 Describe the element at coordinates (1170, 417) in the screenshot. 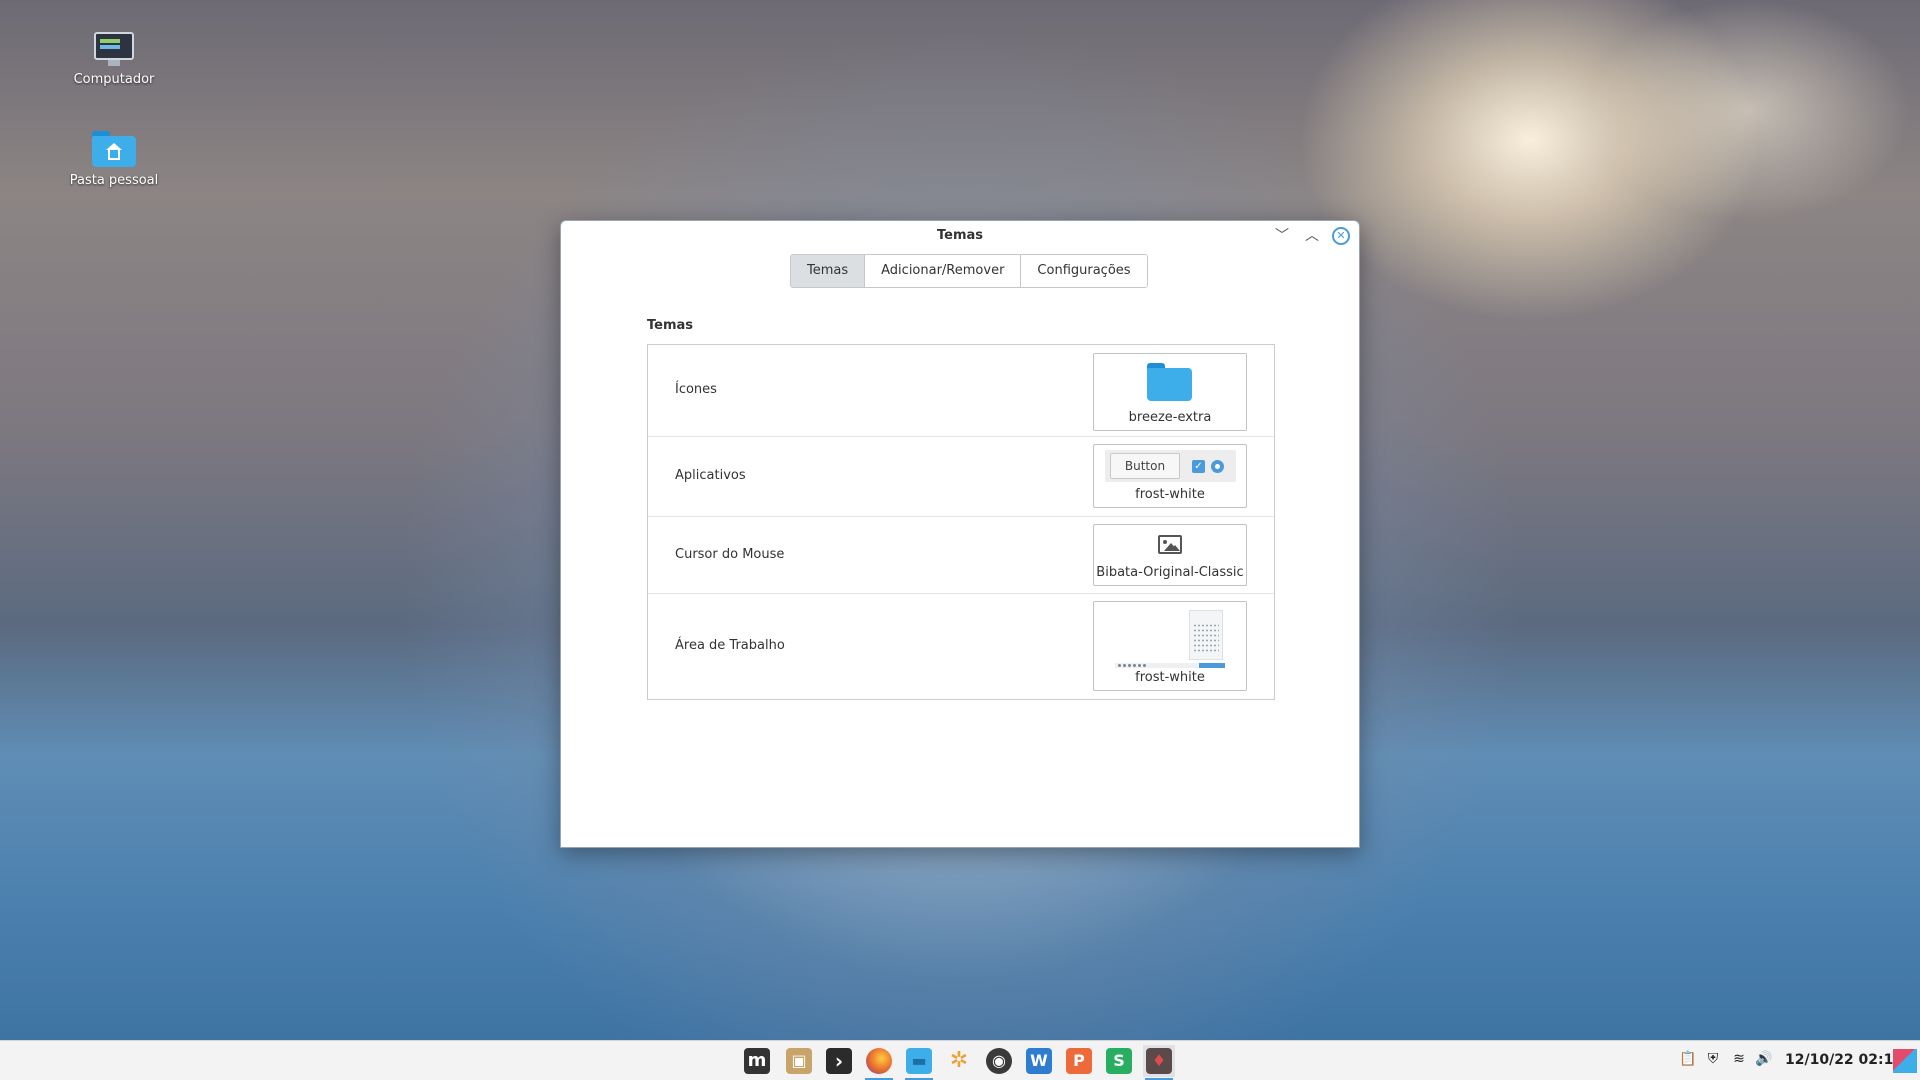

I see `theme-name: breeze-extra` at that location.